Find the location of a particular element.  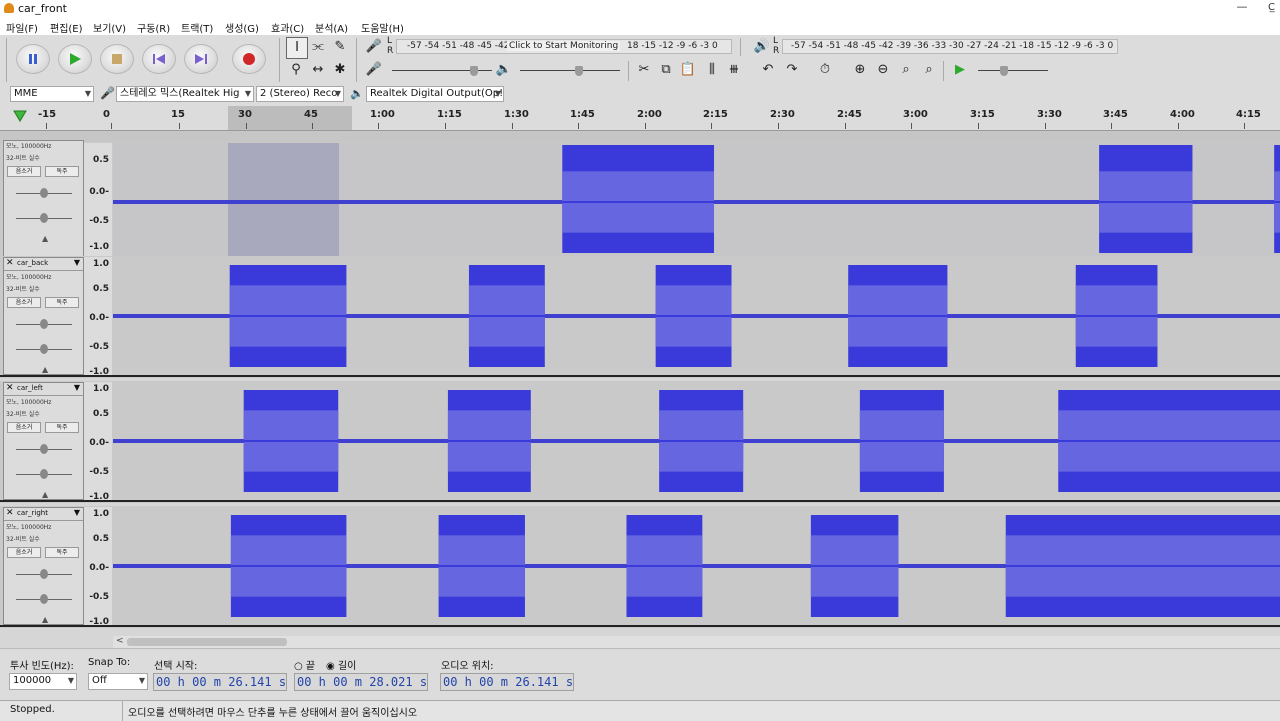

fit-project-button: ⌕ is located at coordinates (929, 70).